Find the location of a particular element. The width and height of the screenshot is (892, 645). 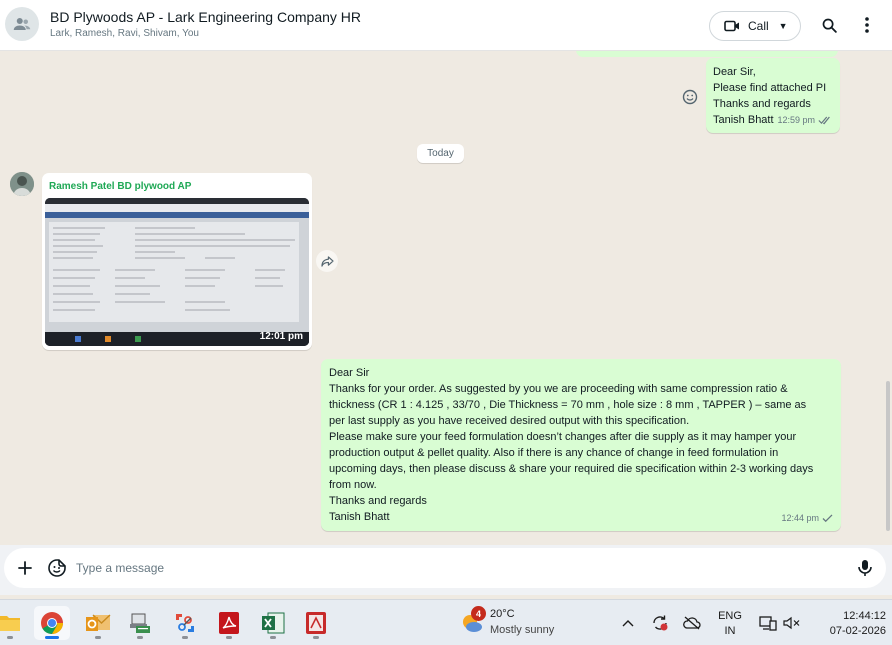

outlook-icon is located at coordinates (98, 622).